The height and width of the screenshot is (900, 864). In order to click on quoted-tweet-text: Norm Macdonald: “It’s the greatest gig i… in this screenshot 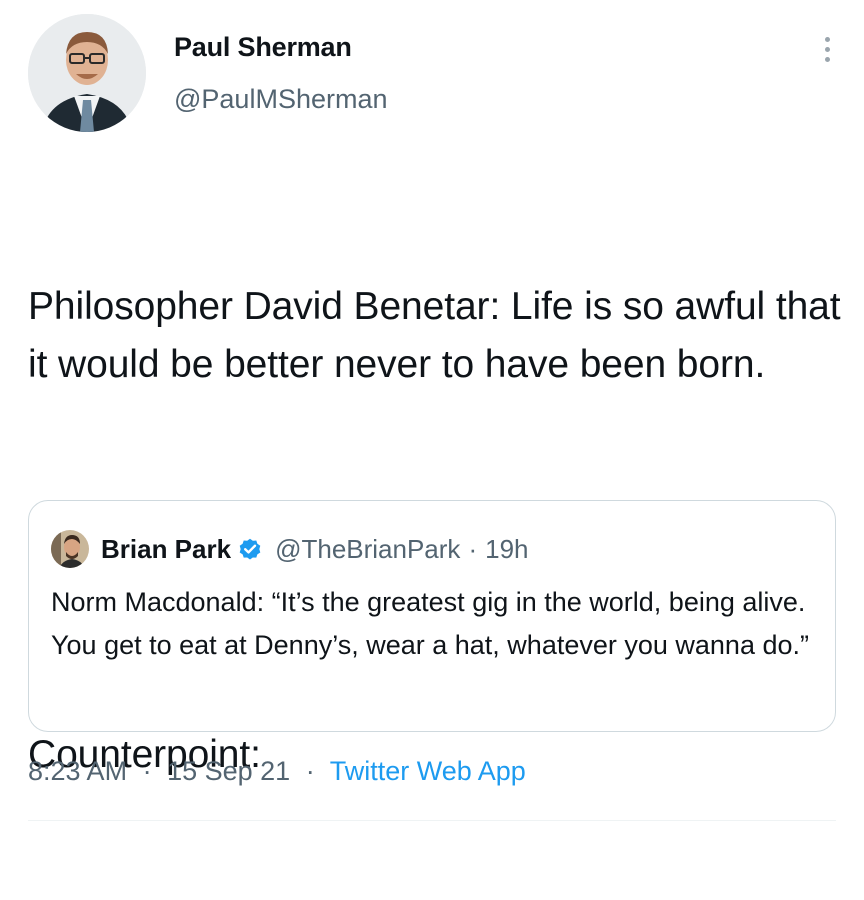, I will do `click(430, 623)`.